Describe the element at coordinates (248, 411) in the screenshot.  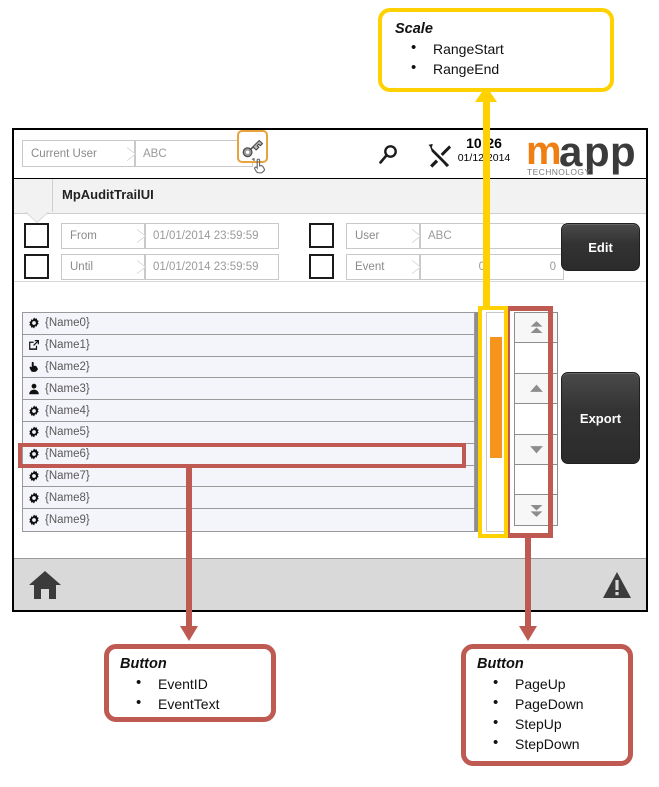
I see `list-item: {Name4}` at that location.